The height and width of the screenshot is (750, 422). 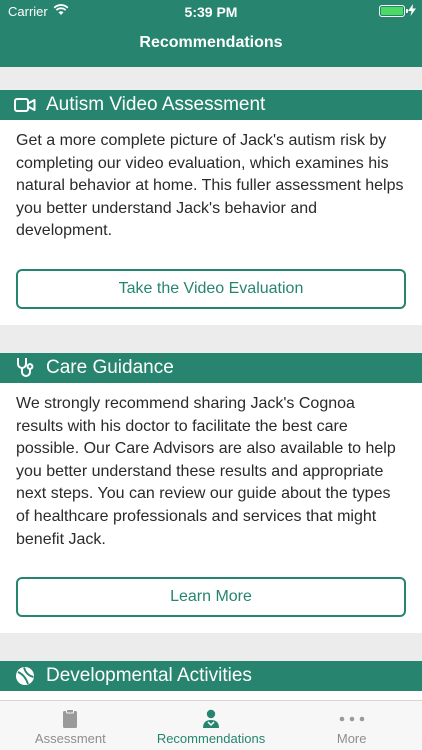 I want to click on page-title: Recommendations, so click(x=211, y=42).